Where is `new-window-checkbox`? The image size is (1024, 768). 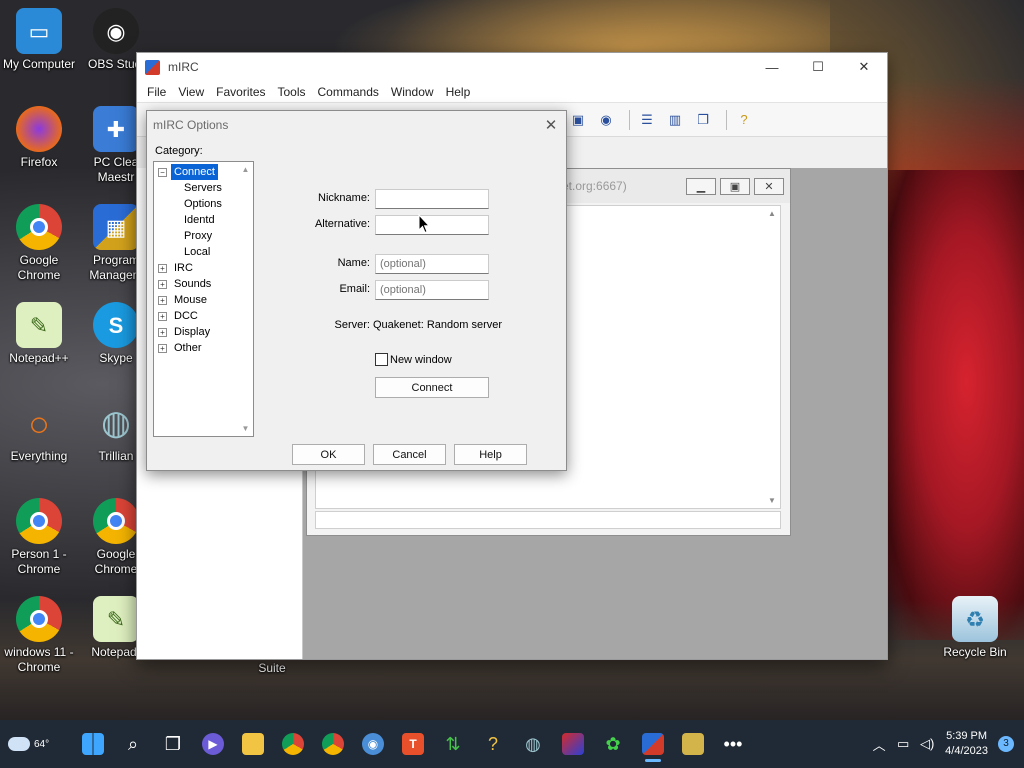
new-window-checkbox is located at coordinates (381, 359).